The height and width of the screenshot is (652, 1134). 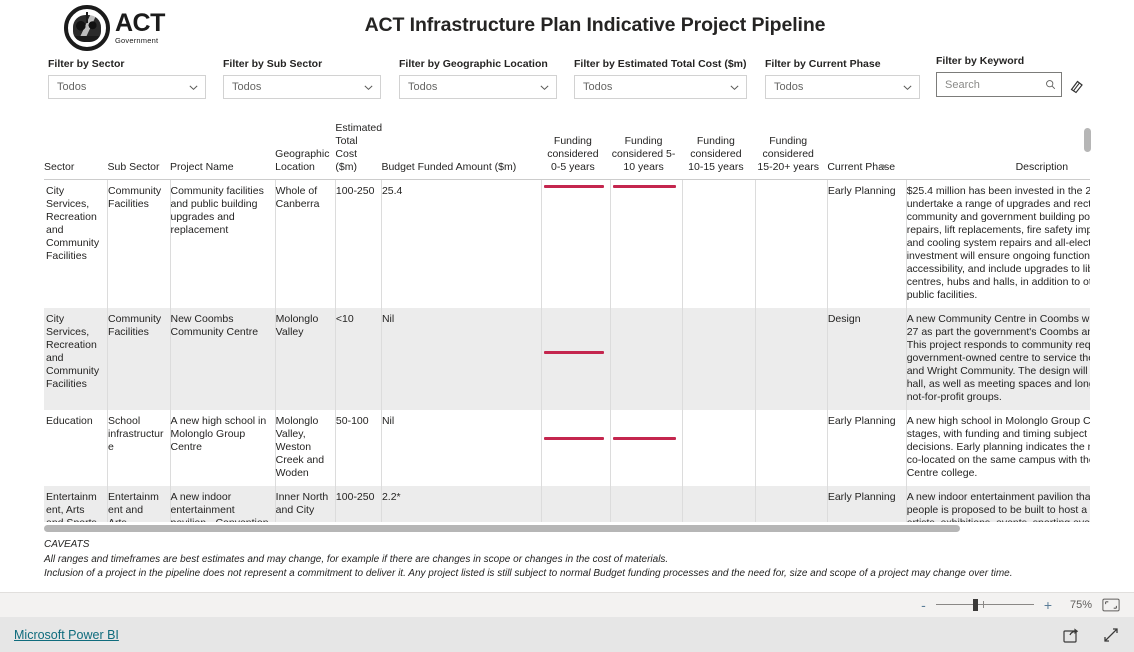 What do you see at coordinates (923, 605) in the screenshot?
I see `zoom-out-button: -` at bounding box center [923, 605].